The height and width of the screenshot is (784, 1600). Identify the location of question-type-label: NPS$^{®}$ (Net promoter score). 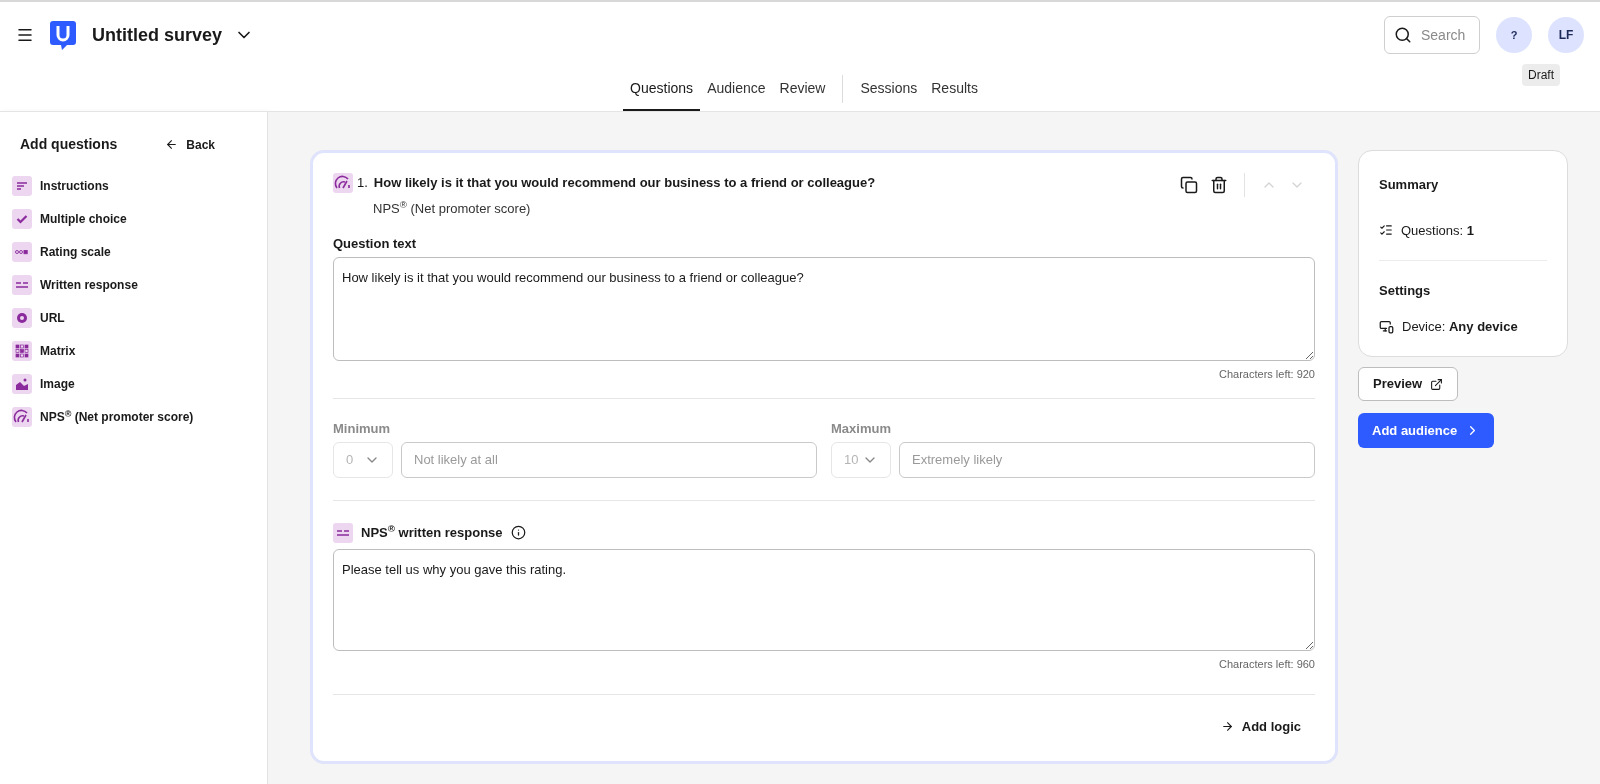
(452, 208).